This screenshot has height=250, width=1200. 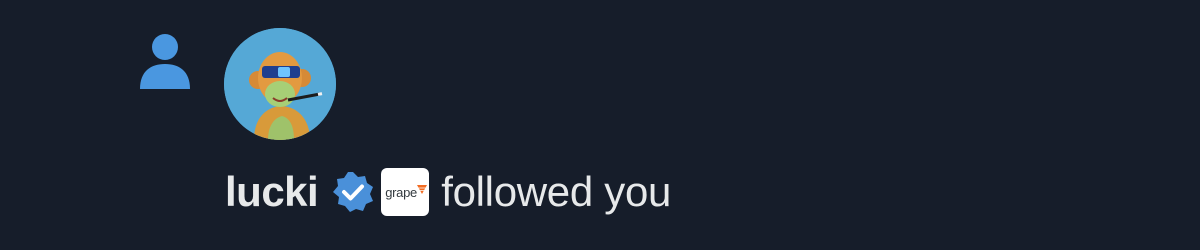 I want to click on action-text: followed you, so click(x=556, y=191).